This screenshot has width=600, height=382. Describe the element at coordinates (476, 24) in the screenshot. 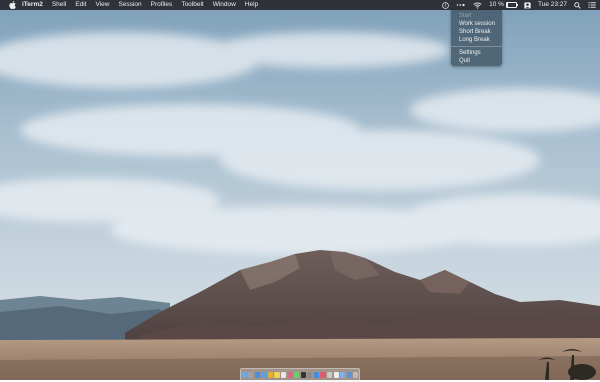

I see `menu-item-work-session: Work session` at that location.